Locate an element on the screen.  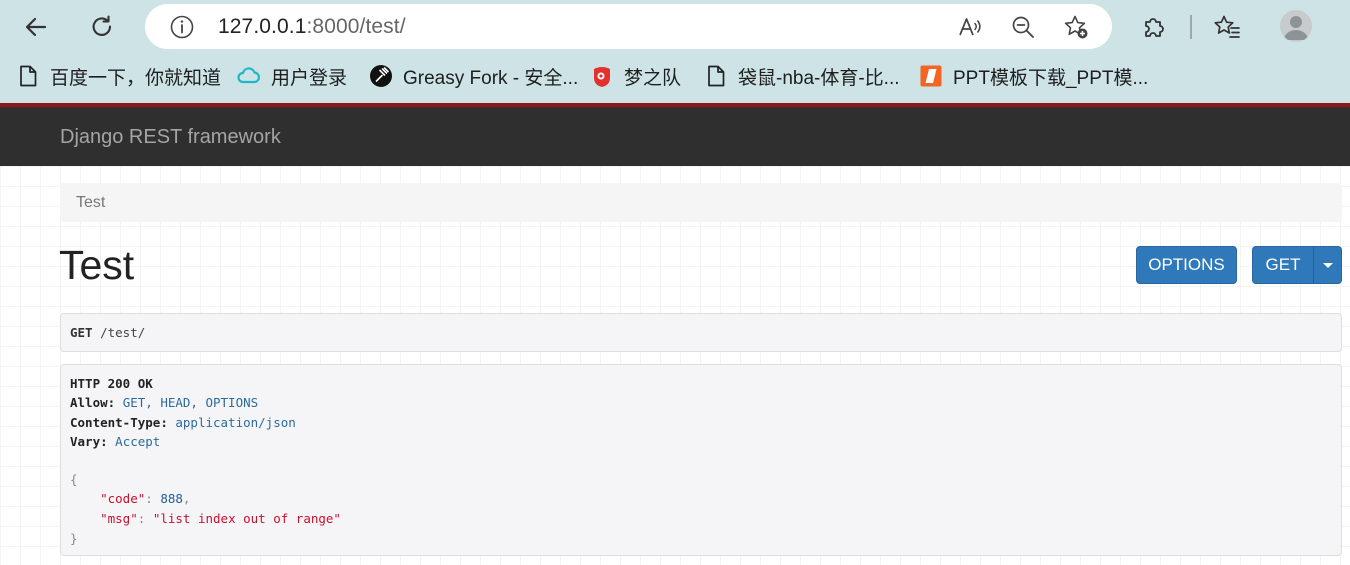
json-key: "code" is located at coordinates (123, 498).